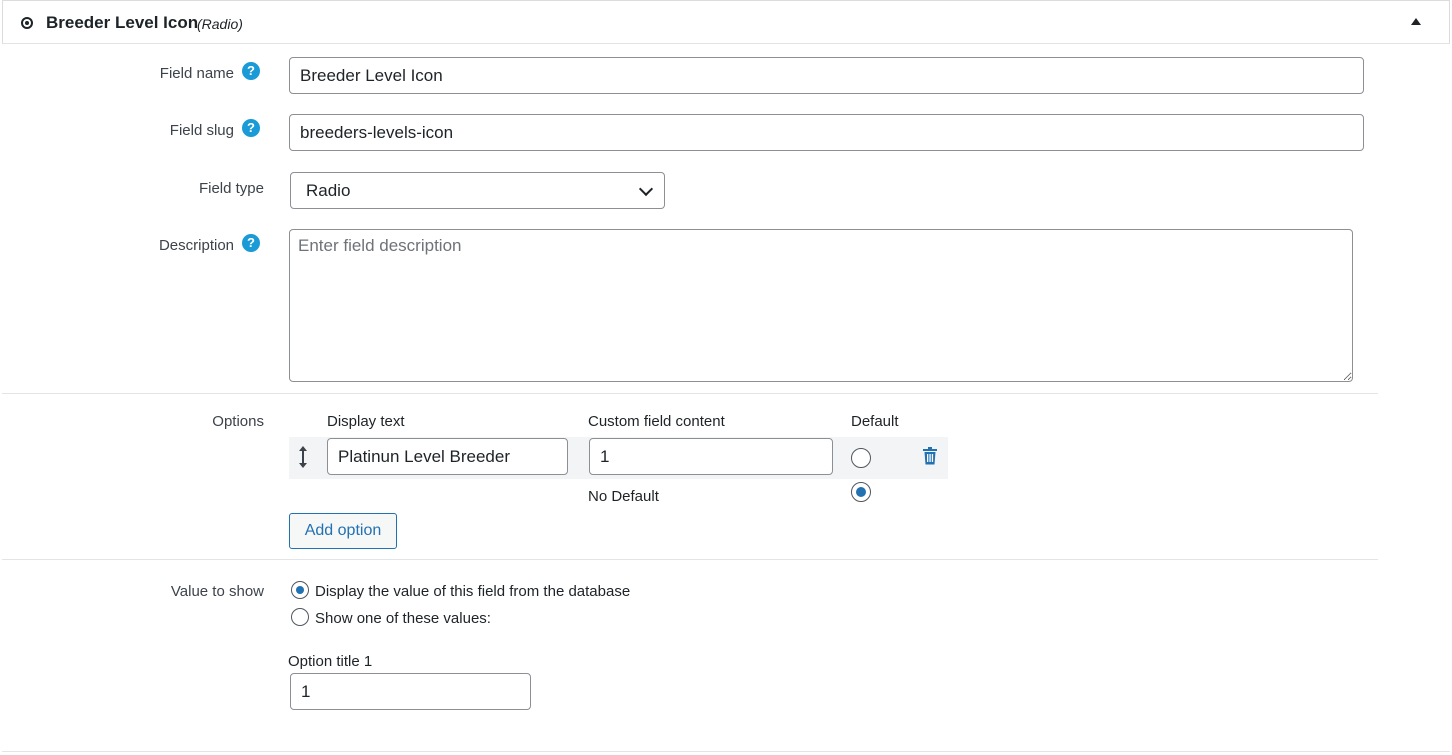  Describe the element at coordinates (447, 456) in the screenshot. I see `option-display-text-input` at that location.